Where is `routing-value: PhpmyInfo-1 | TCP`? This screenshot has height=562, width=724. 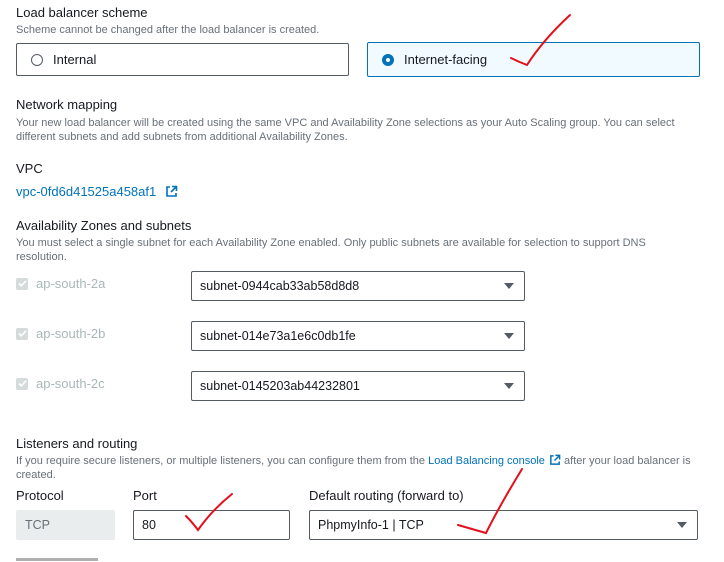 routing-value: PhpmyInfo-1 | TCP is located at coordinates (371, 525).